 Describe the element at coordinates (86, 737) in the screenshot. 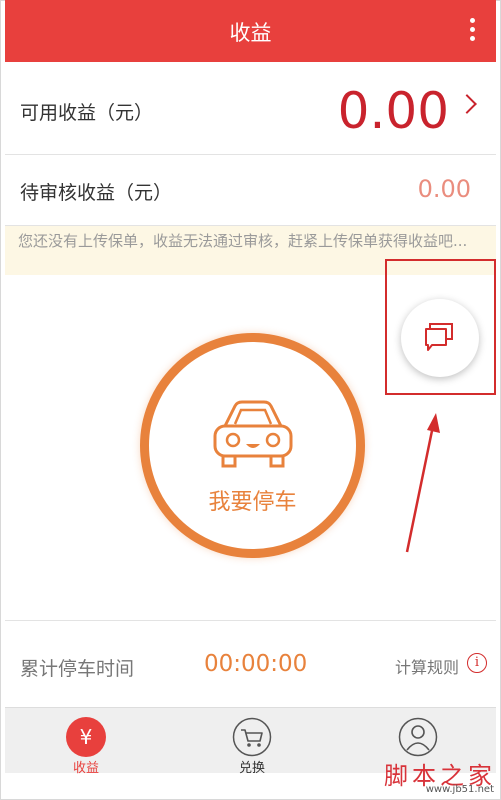

I see `yen-icon: ¥` at that location.